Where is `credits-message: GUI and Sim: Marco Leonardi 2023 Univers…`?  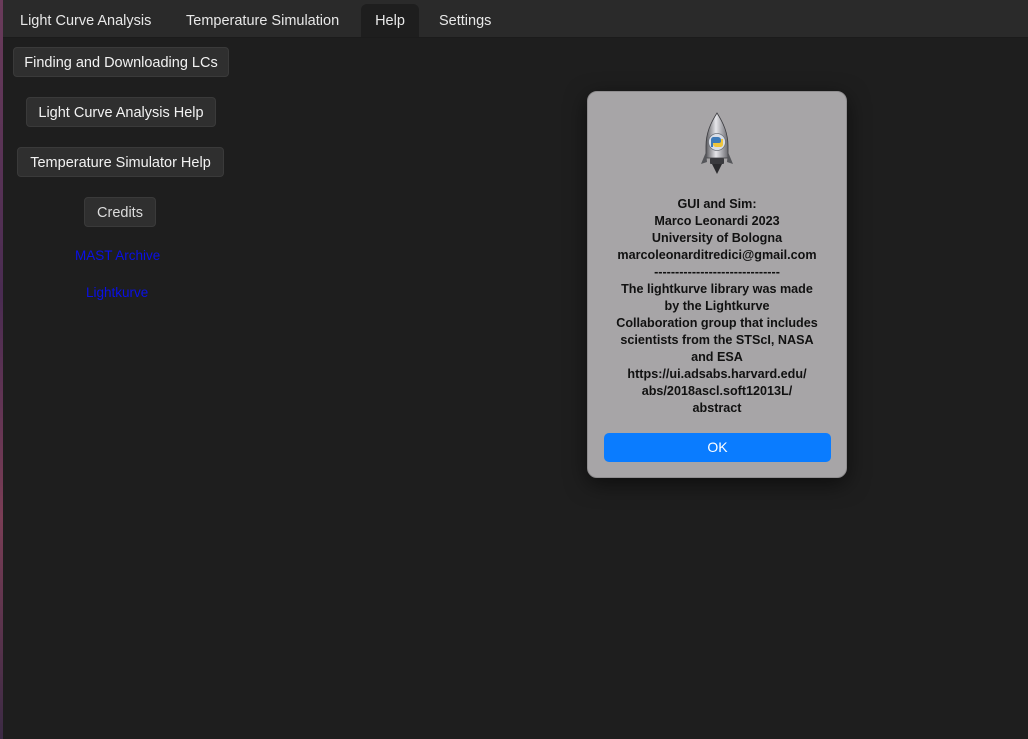
credits-message: GUI and Sim: Marco Leonardi 2023 Univers… is located at coordinates (717, 306).